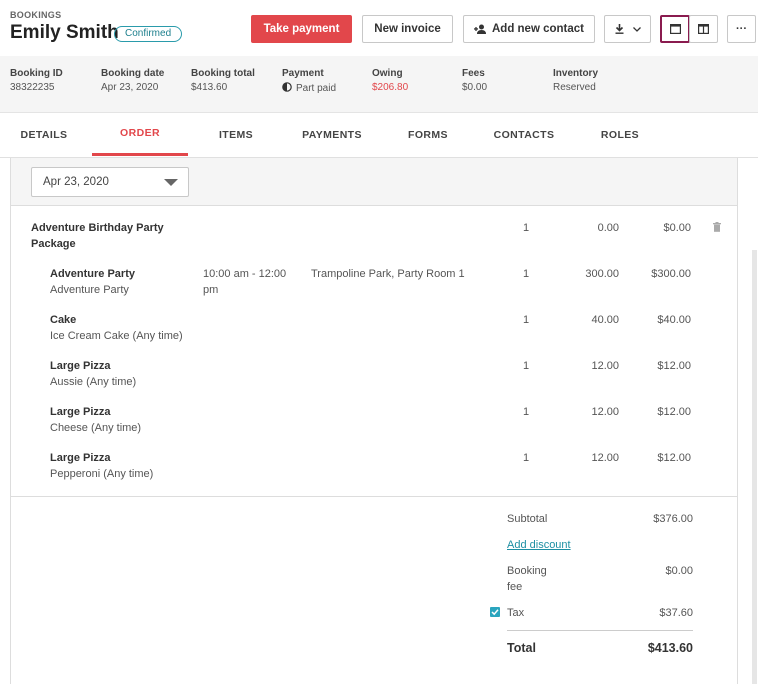 This screenshot has width=758, height=684. What do you see at coordinates (428, 135) in the screenshot?
I see `tab-forms: FORMS` at bounding box center [428, 135].